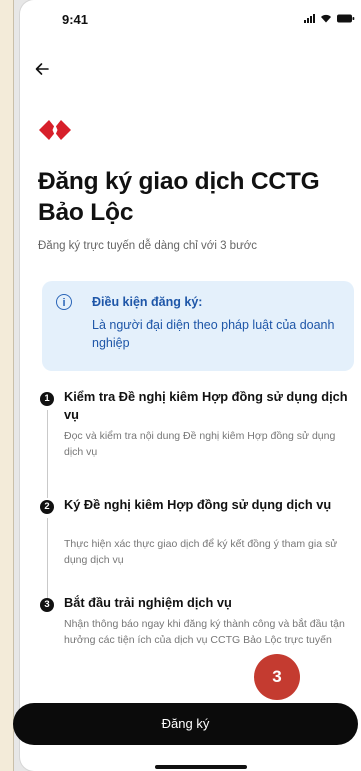 The height and width of the screenshot is (771, 361). What do you see at coordinates (185, 724) in the screenshot?
I see `register-button: Đăng ký` at bounding box center [185, 724].